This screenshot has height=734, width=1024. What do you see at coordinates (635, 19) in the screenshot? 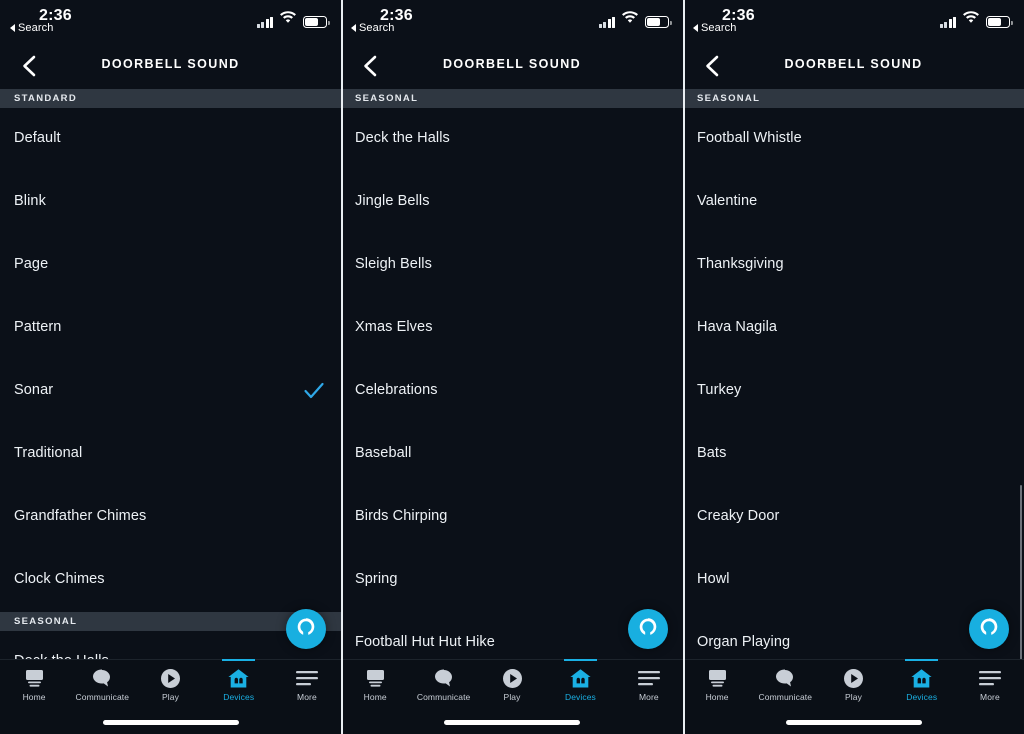
I see `status-bar-indicators` at bounding box center [635, 19].